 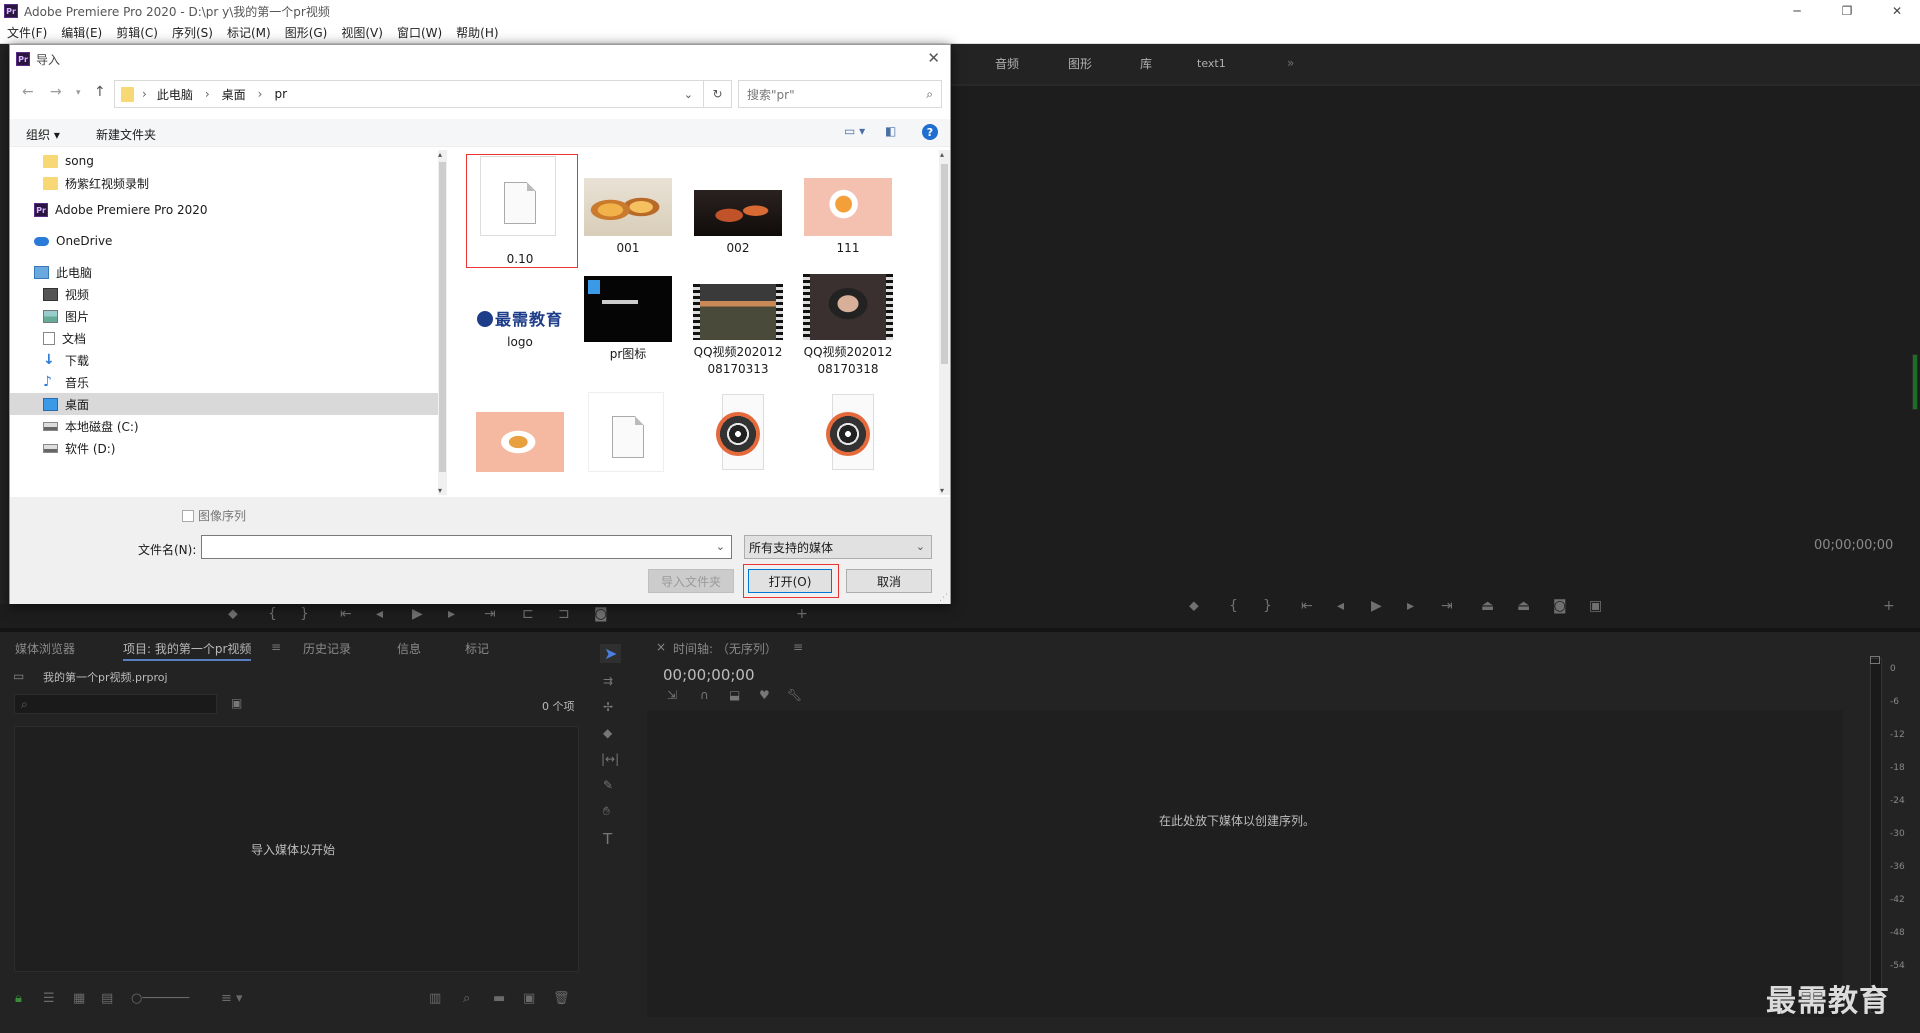 What do you see at coordinates (192, 32) in the screenshot?
I see `menu-sequence: 序列(S)` at bounding box center [192, 32].